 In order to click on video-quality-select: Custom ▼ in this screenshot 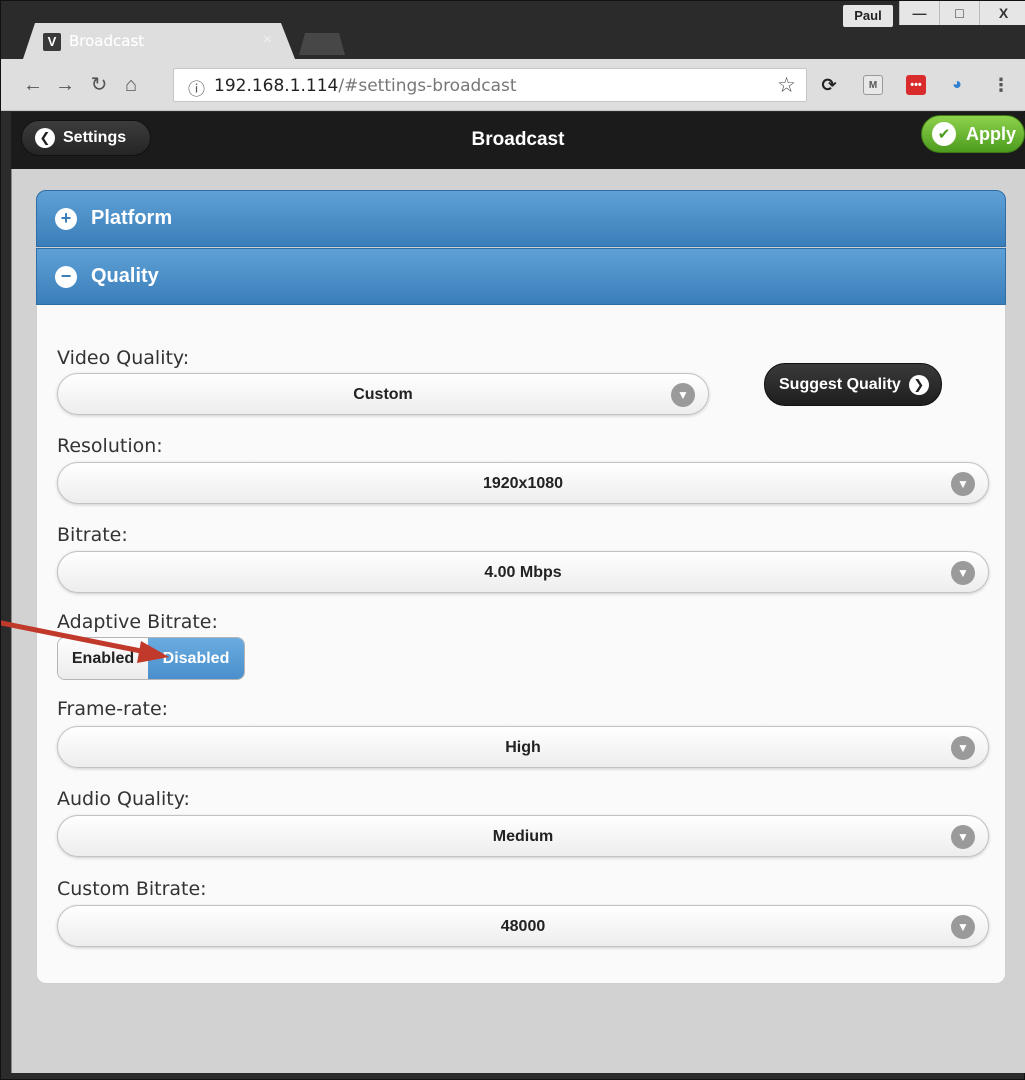, I will do `click(383, 394)`.